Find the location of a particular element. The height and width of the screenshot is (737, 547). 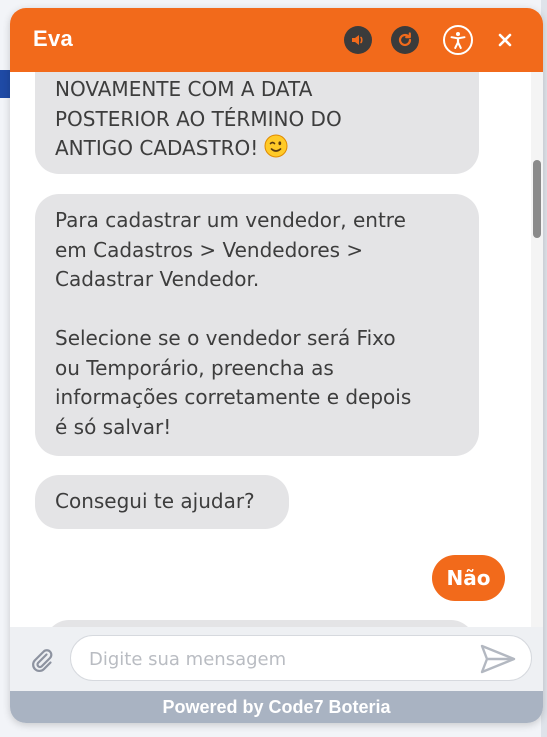

send-button is located at coordinates (498, 661).